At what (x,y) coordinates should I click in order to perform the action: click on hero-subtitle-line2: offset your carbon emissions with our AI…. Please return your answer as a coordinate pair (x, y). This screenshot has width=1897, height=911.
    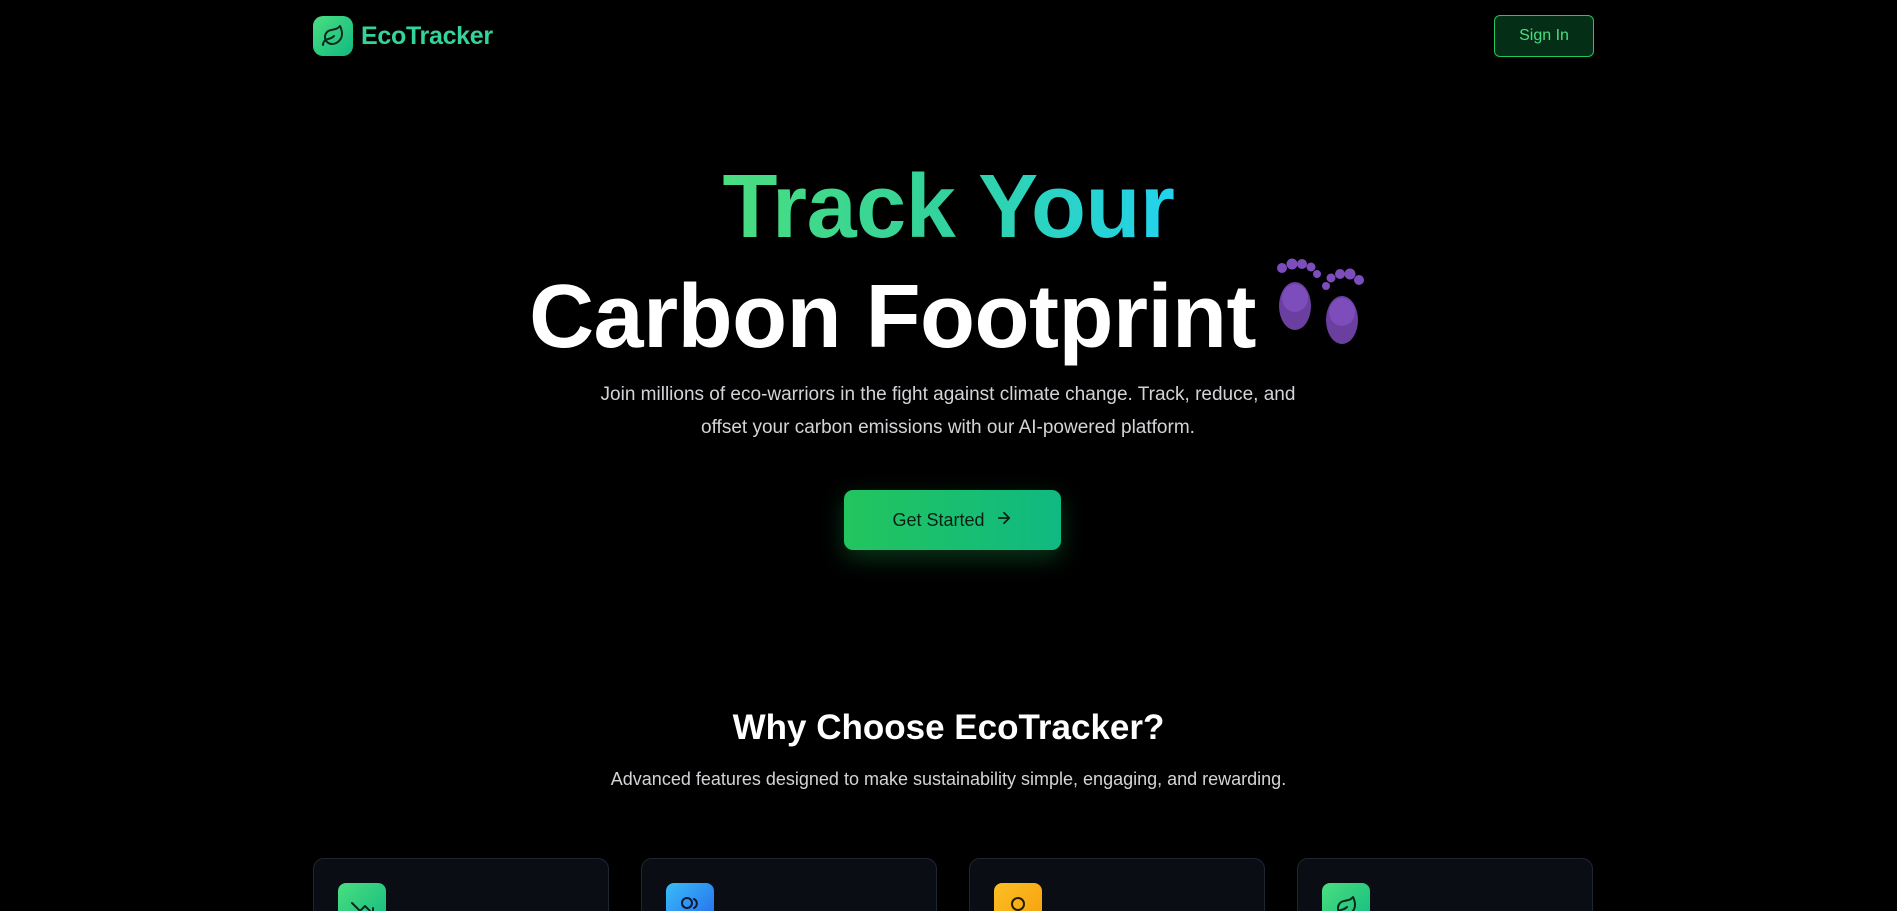
    Looking at the image, I should click on (948, 427).